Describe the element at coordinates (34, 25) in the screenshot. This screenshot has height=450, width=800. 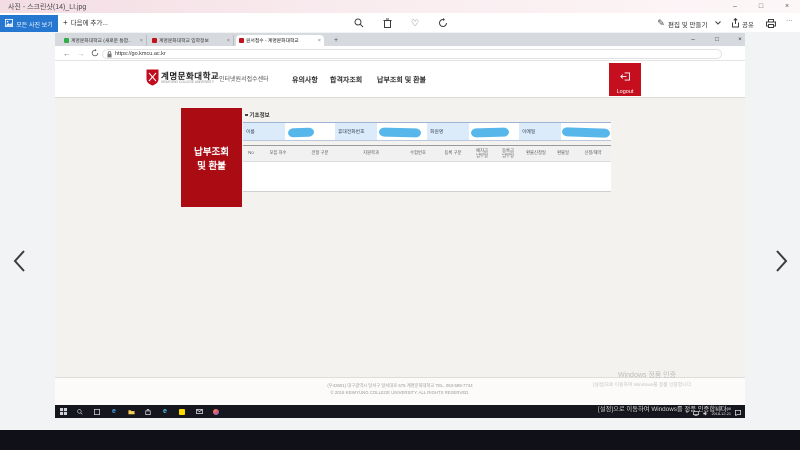
I see `see-all-photos-label: 모든 사진 보기` at that location.